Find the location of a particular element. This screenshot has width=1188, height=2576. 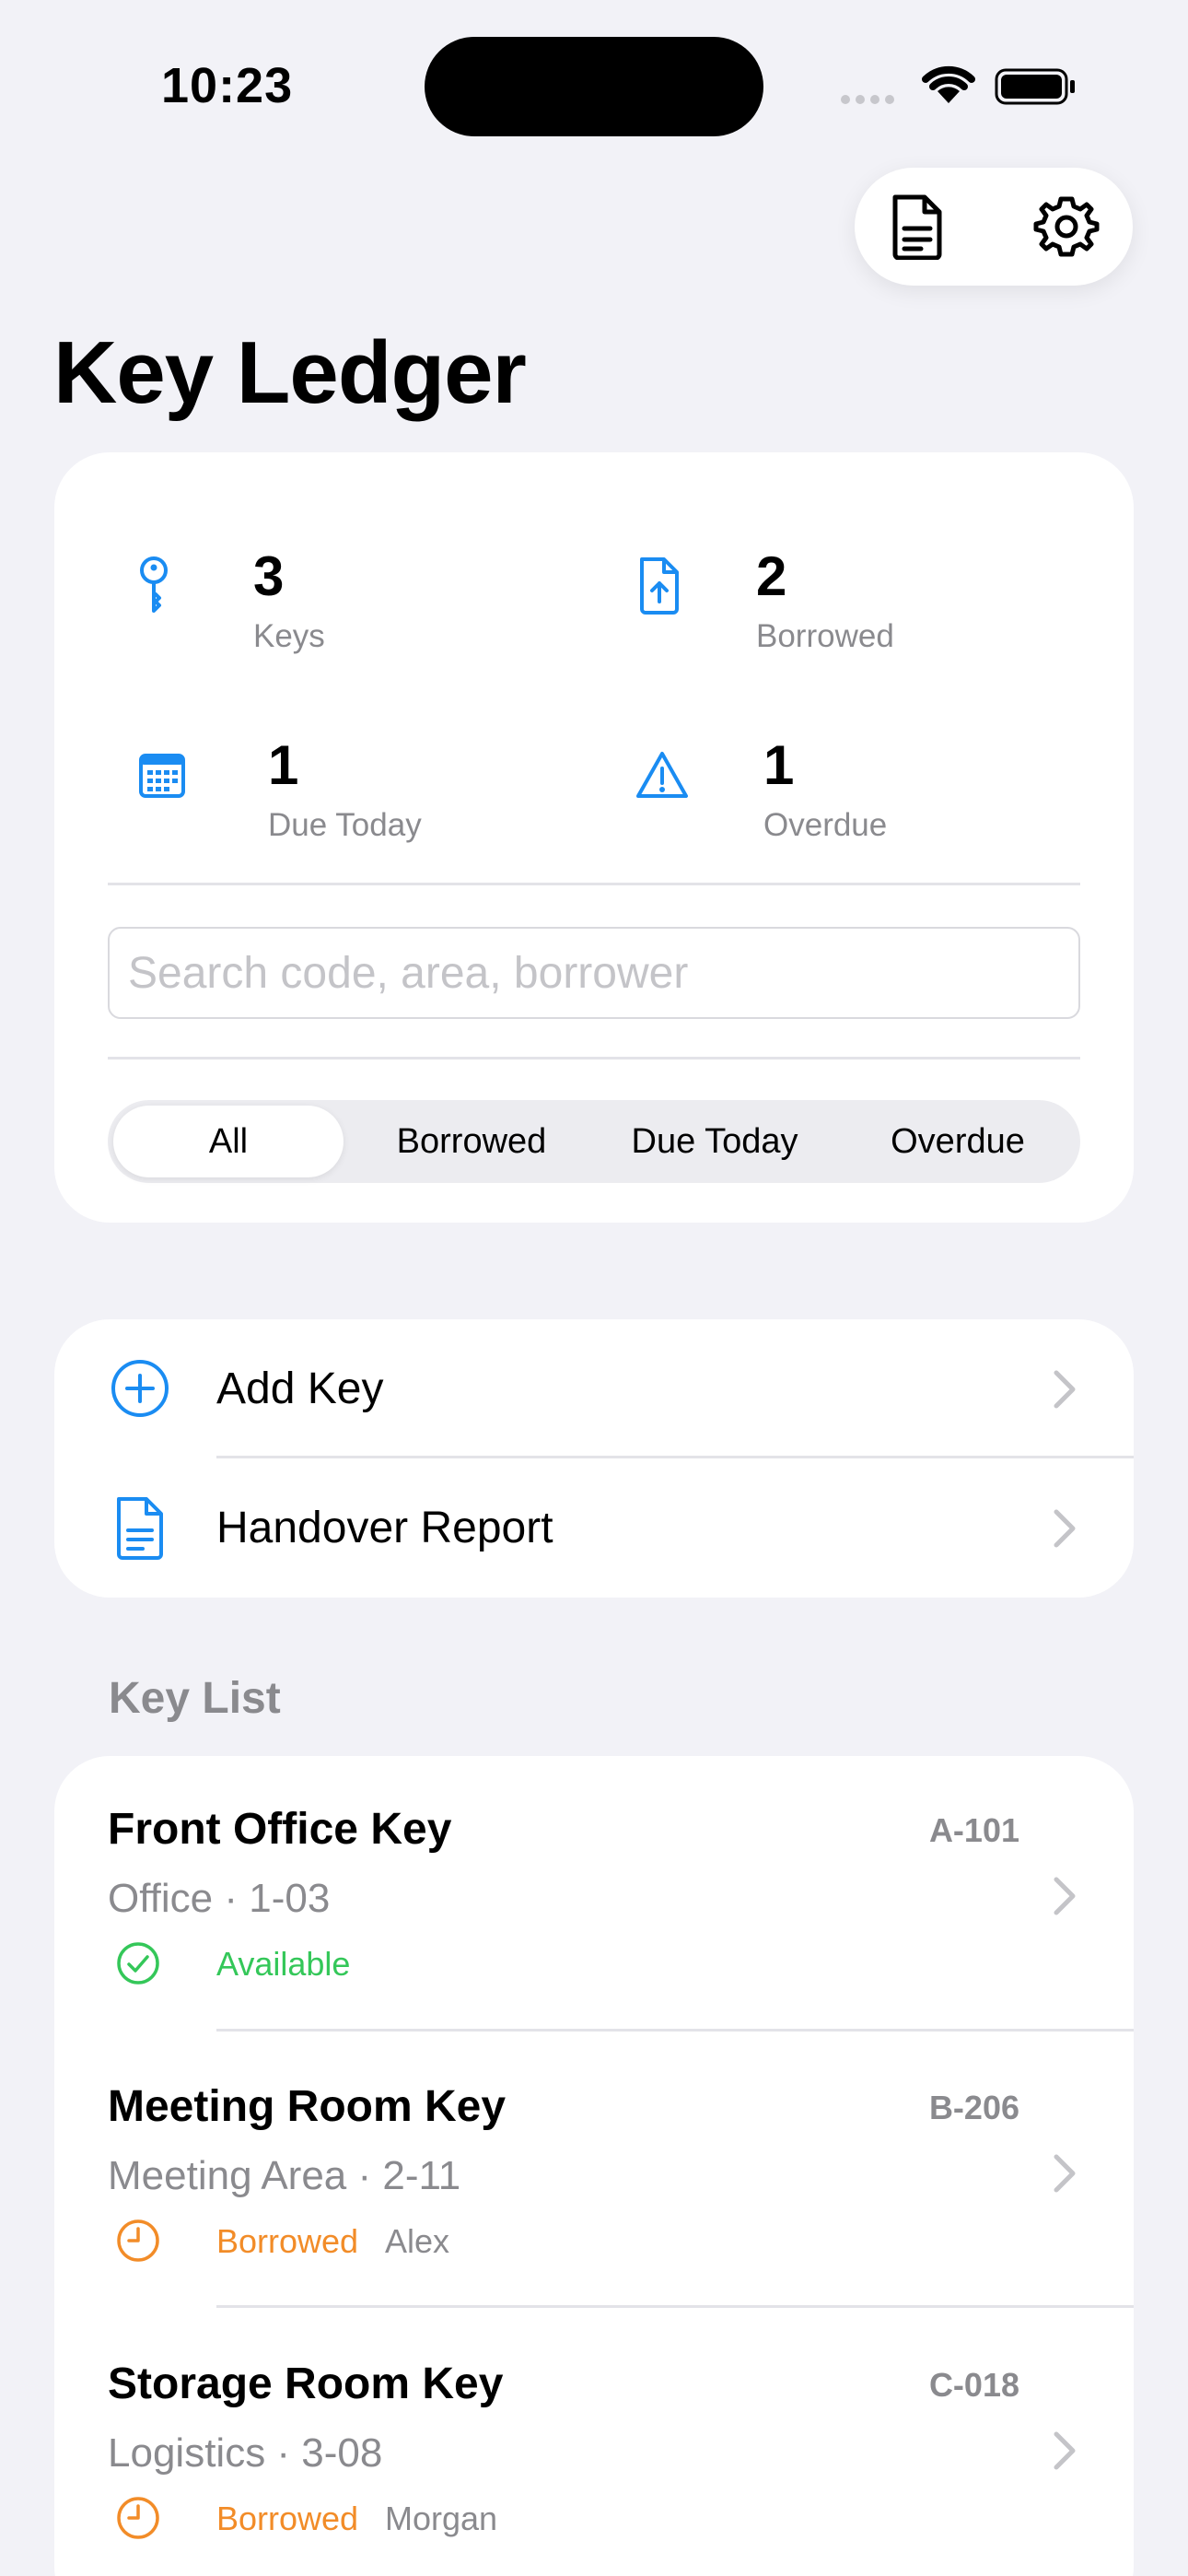

check-circle-icon is located at coordinates (138, 1964).